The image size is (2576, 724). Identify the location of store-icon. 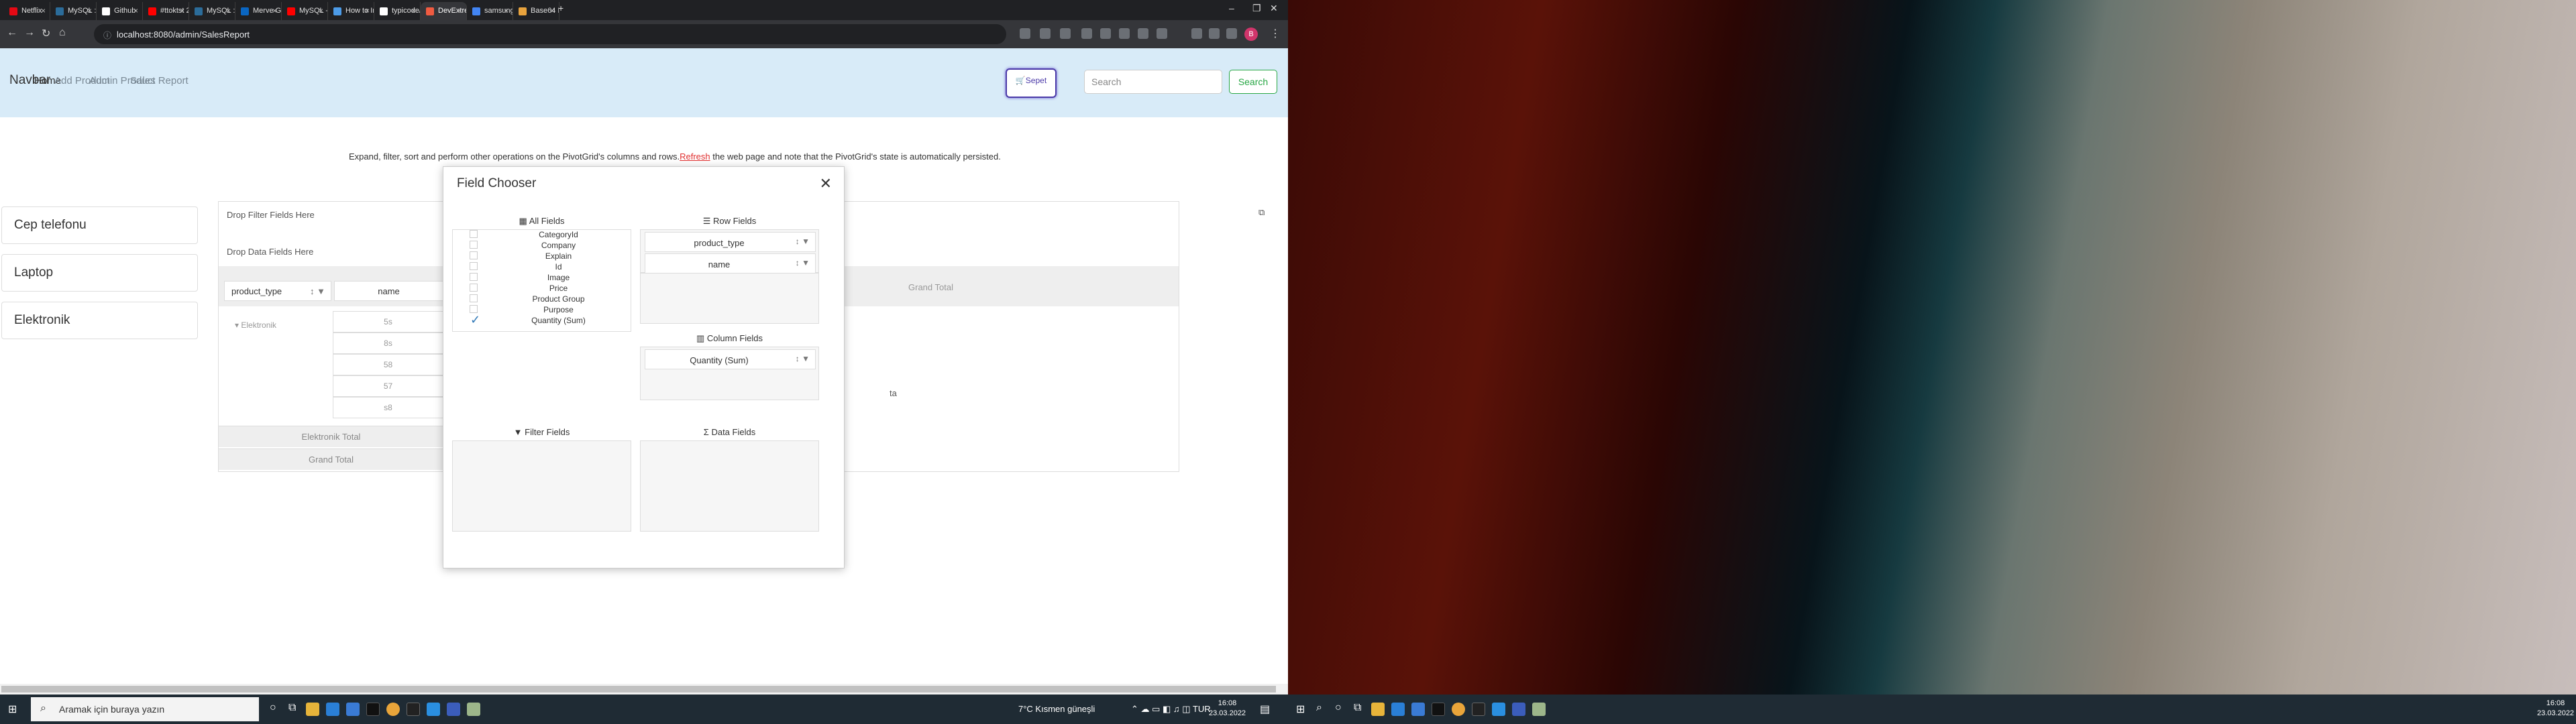
(1398, 710).